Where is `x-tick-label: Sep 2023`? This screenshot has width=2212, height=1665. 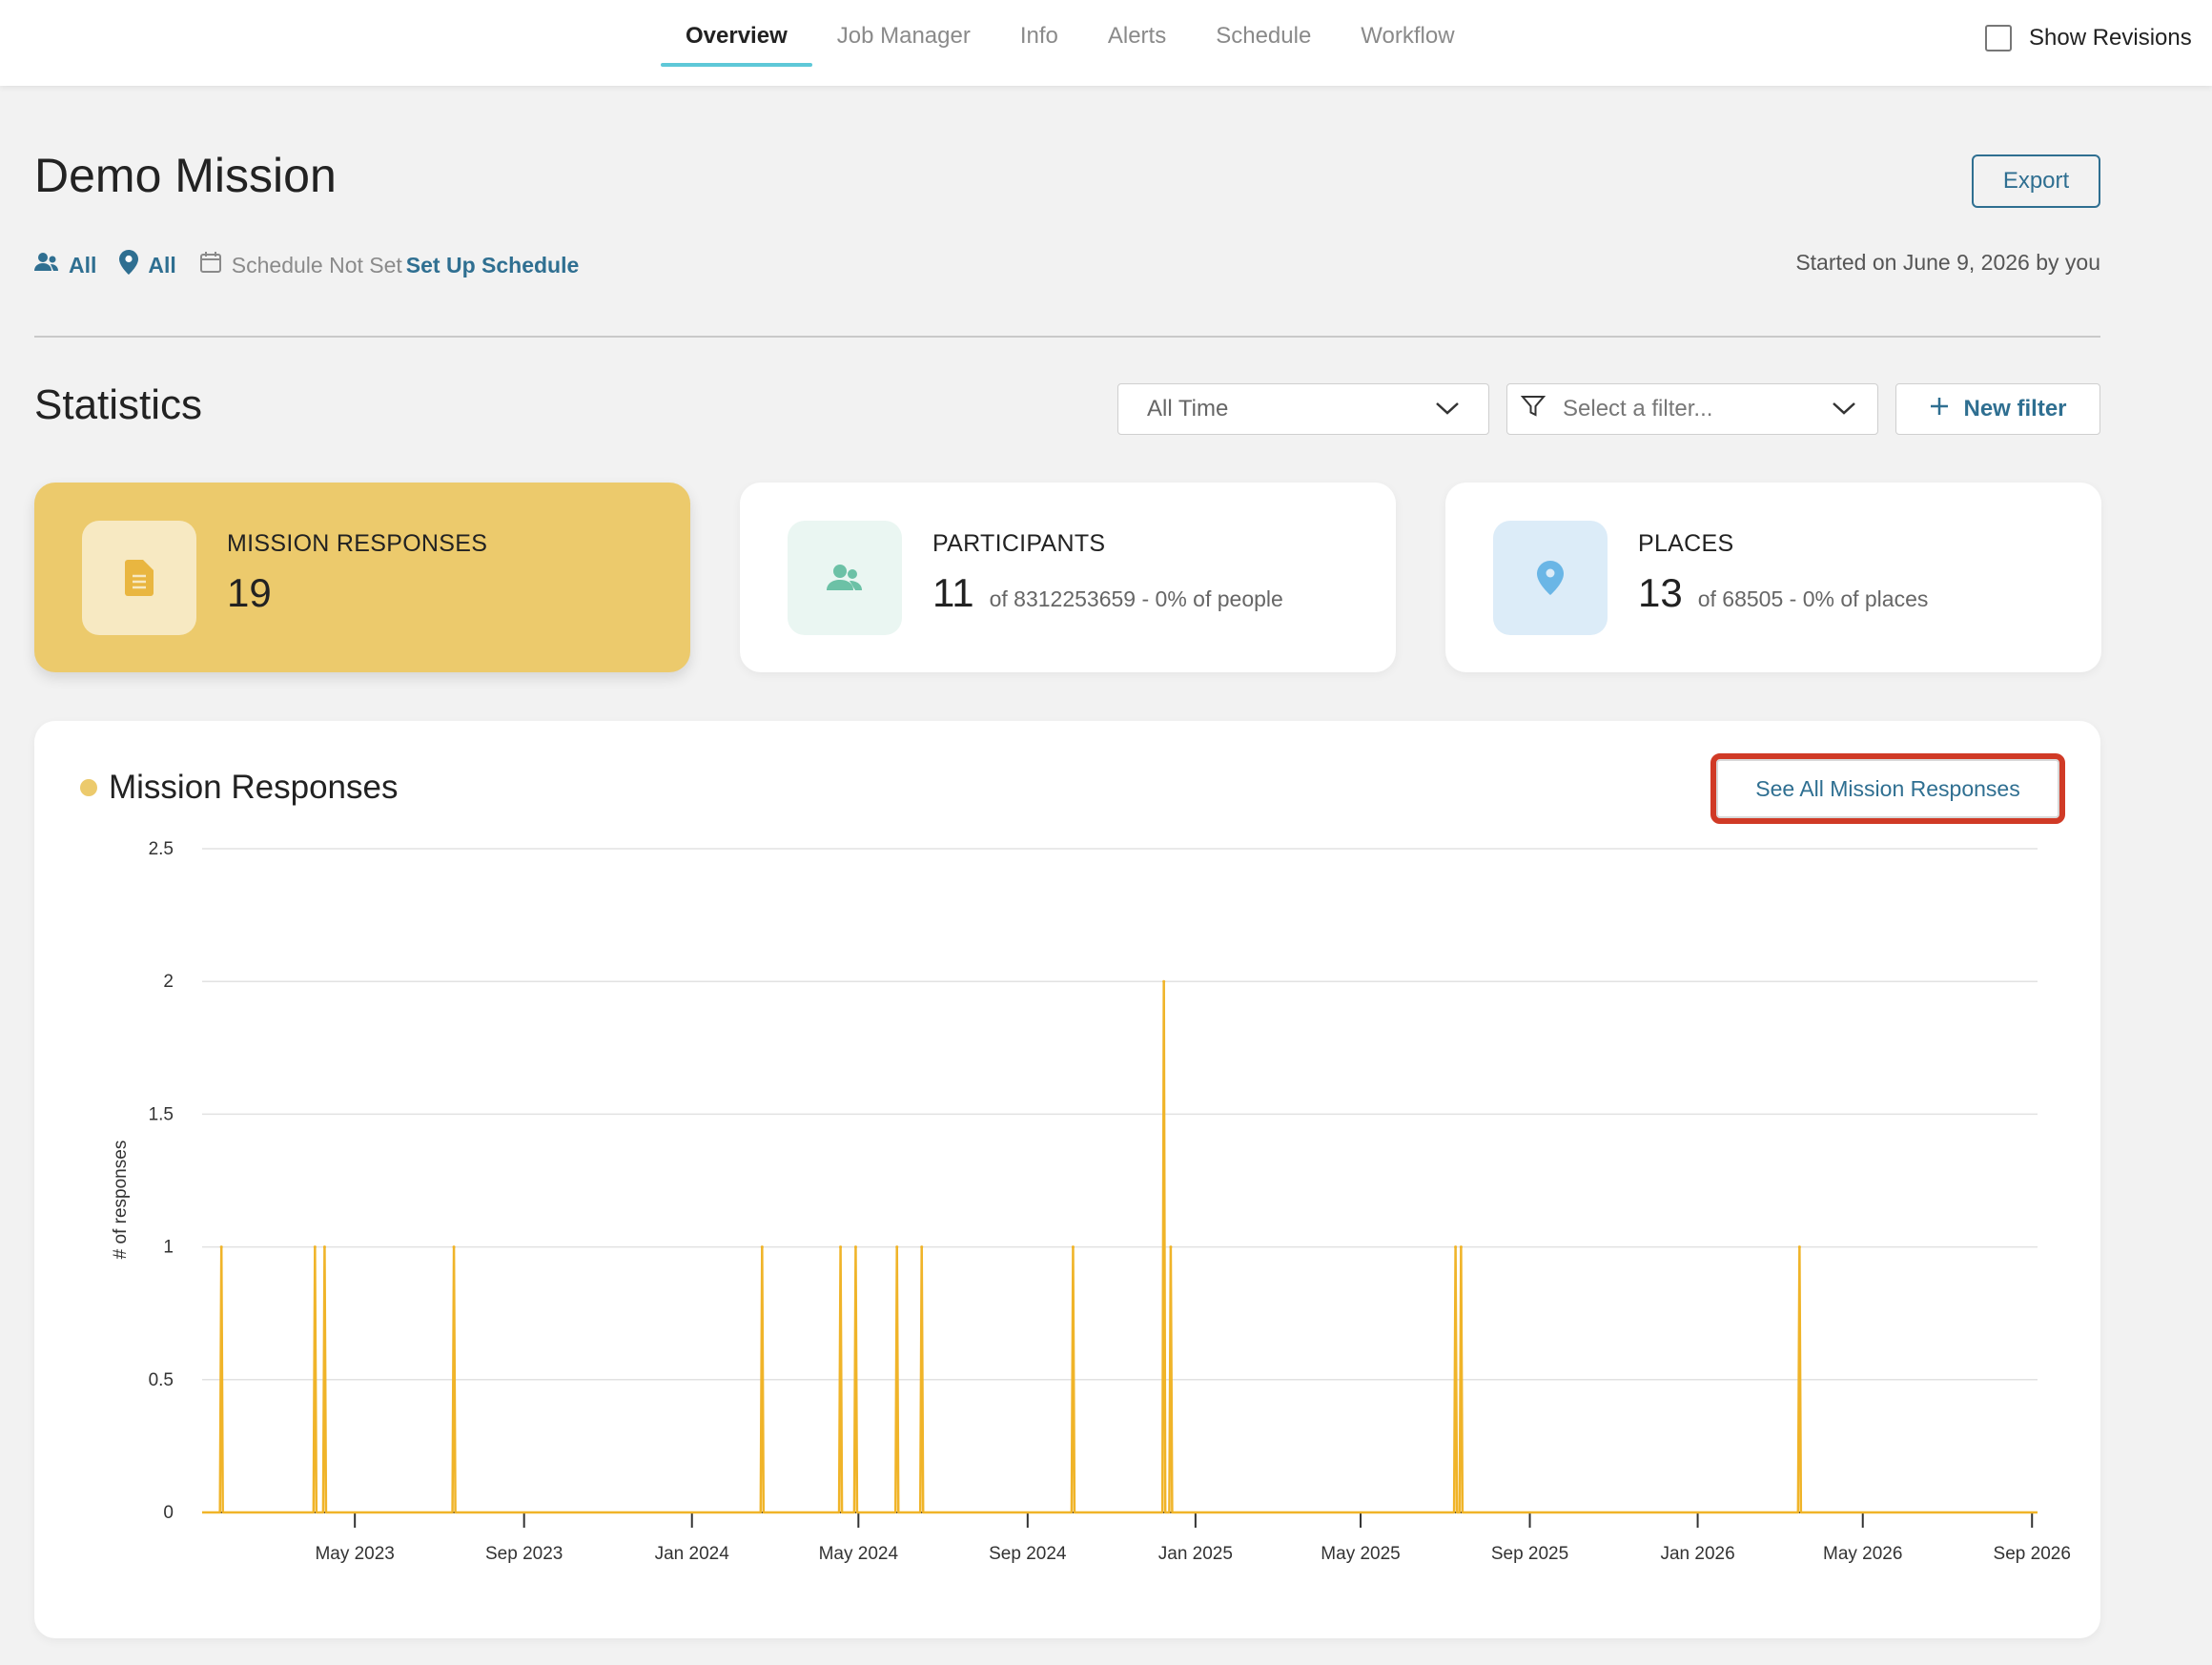
x-tick-label: Sep 2023 is located at coordinates (524, 1554).